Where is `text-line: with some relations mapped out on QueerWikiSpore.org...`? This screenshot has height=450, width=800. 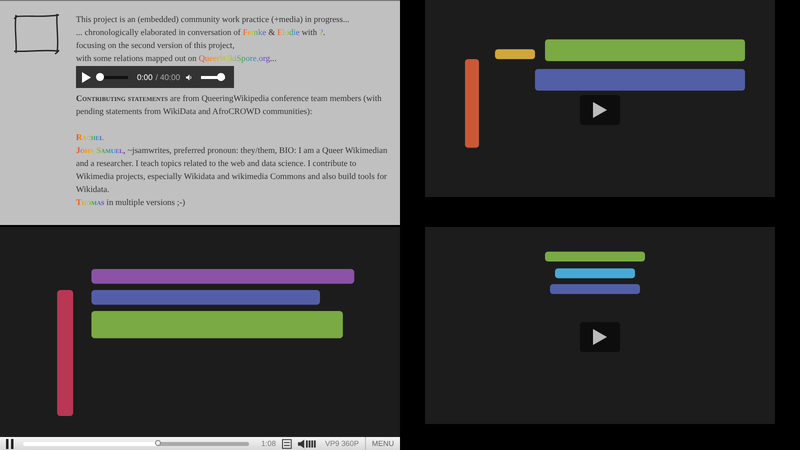
text-line: with some relations mapped out on QueerWikiSpore.org... is located at coordinates (177, 58).